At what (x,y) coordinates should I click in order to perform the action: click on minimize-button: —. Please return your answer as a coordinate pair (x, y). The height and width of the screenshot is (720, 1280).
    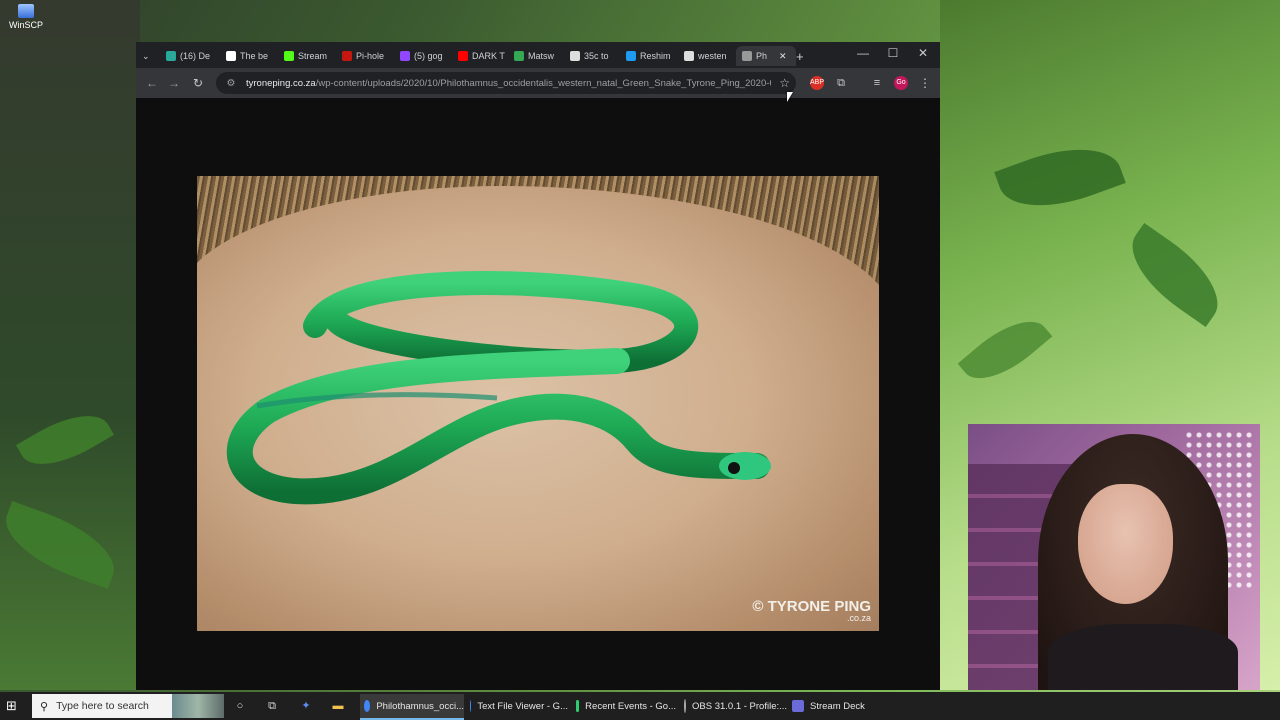
    Looking at the image, I should click on (863, 53).